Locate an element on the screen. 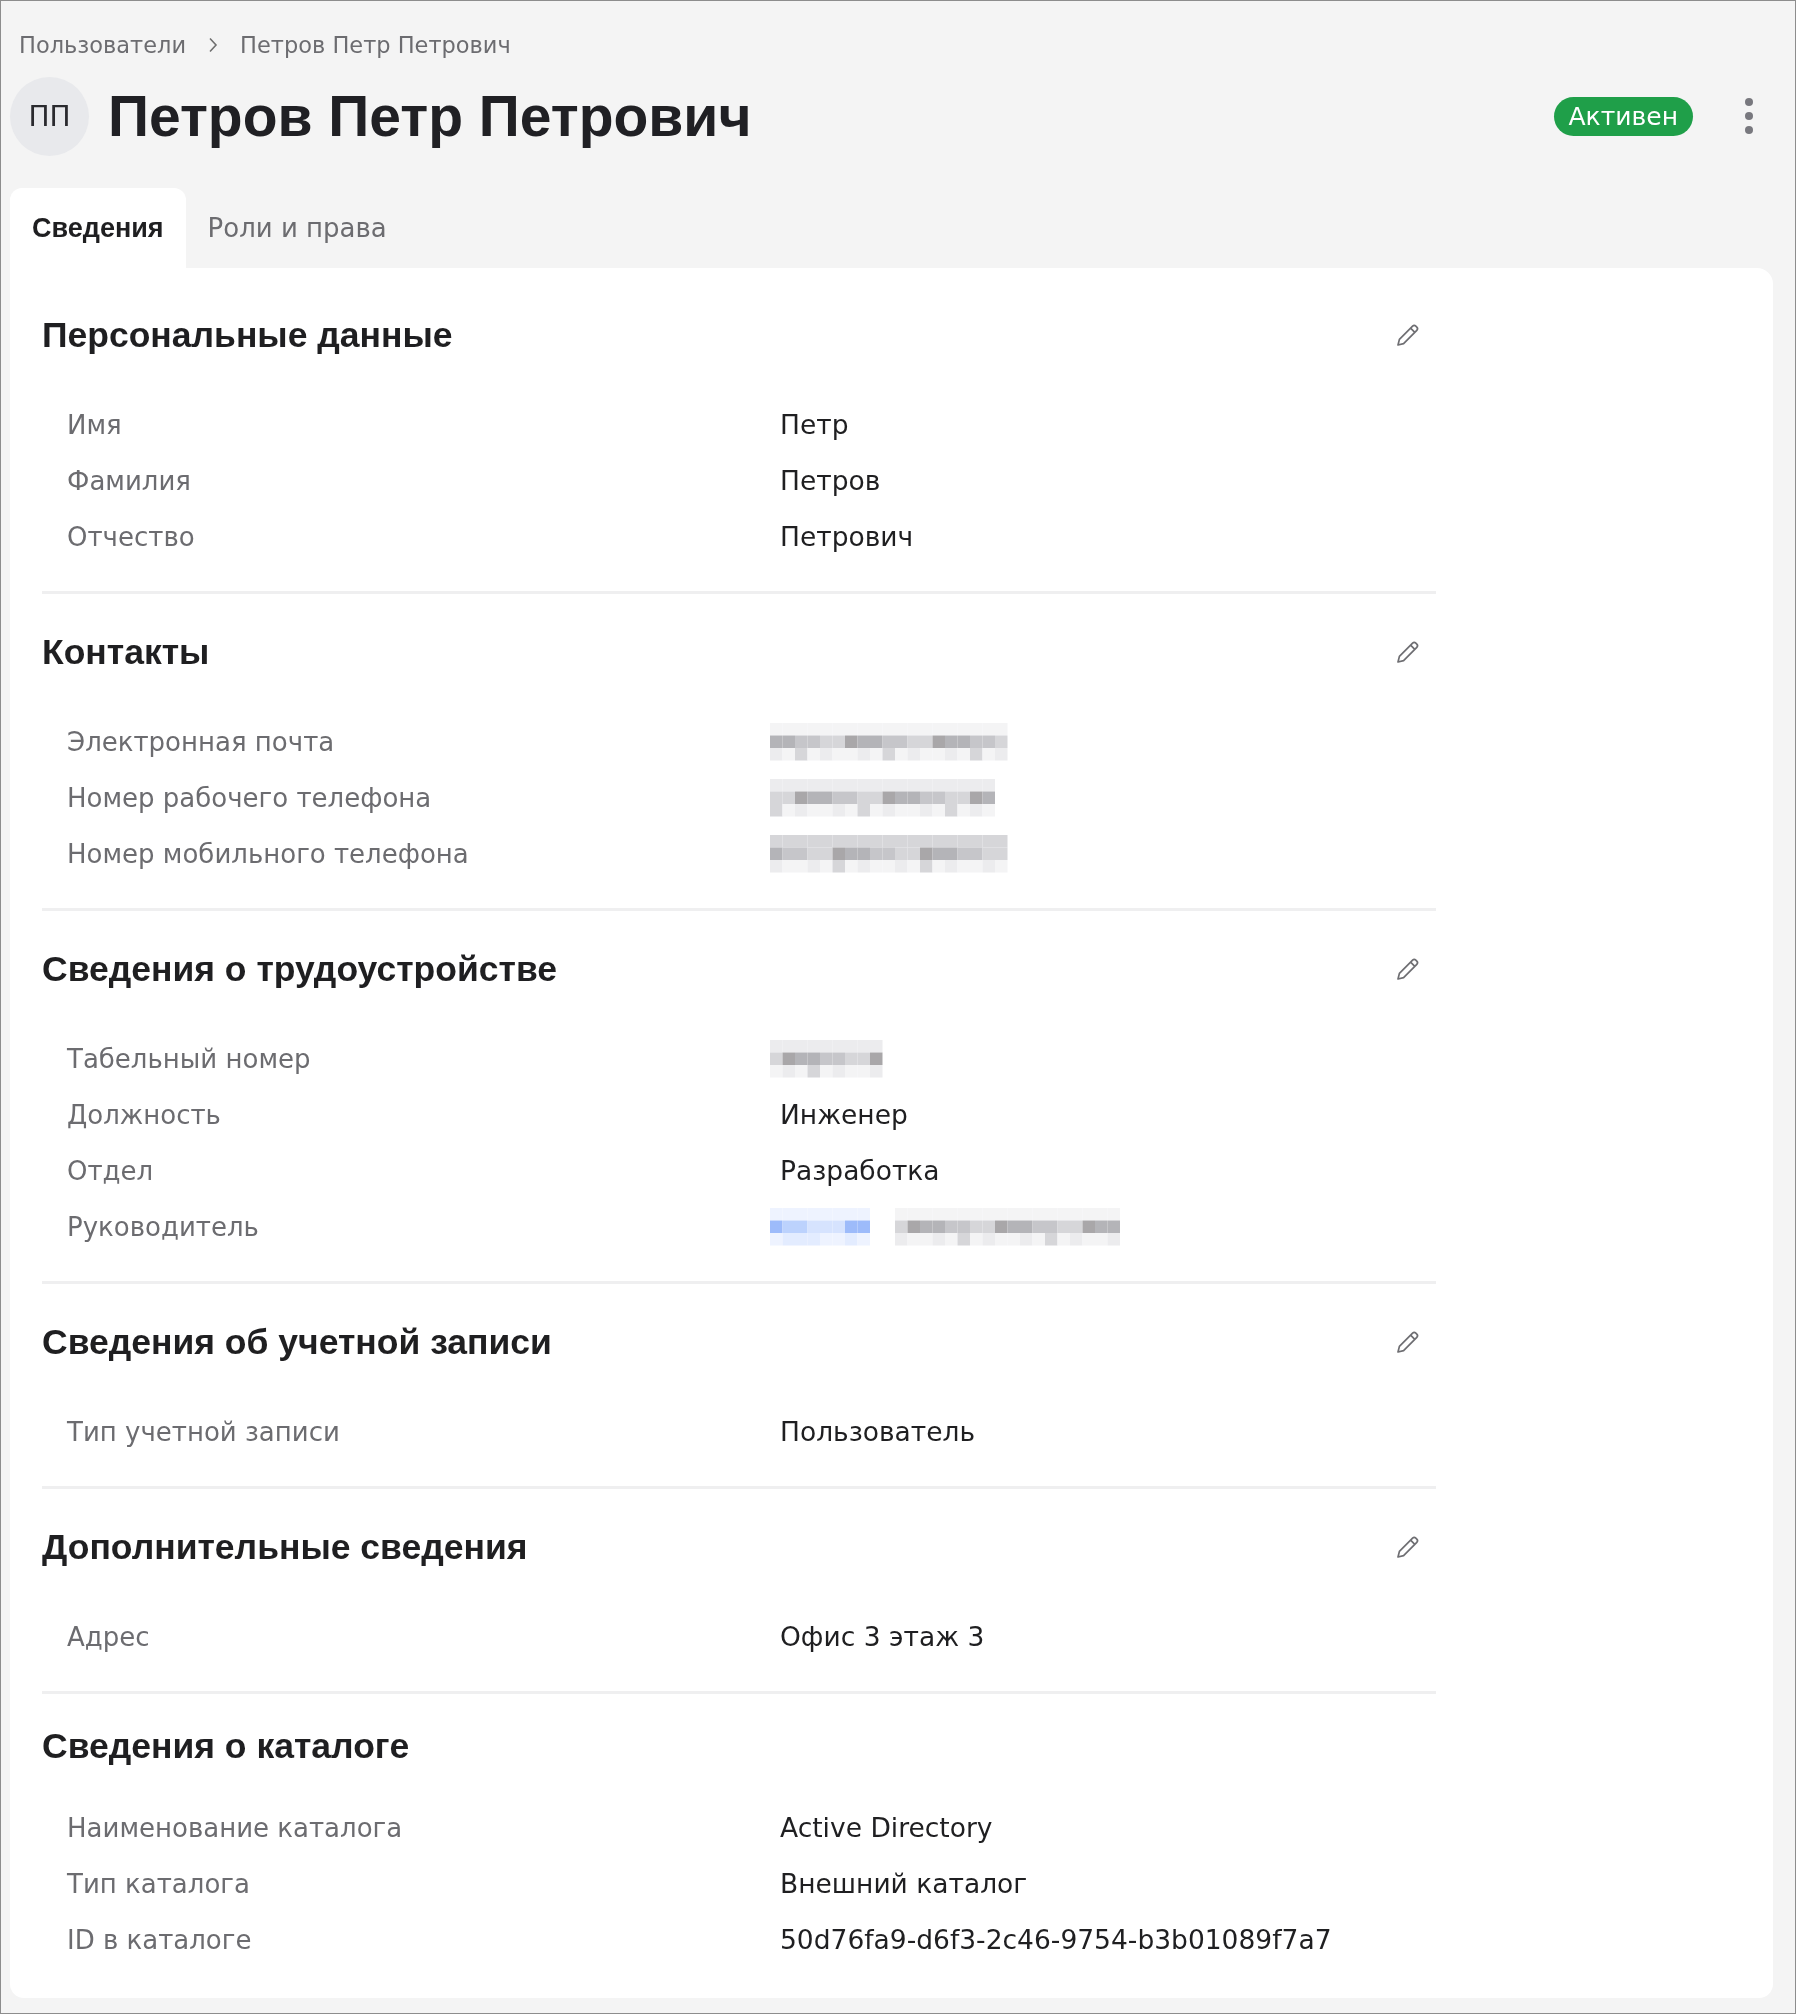 The height and width of the screenshot is (2014, 1796). field-label: Номер мобильного телефона is located at coordinates (268, 854).